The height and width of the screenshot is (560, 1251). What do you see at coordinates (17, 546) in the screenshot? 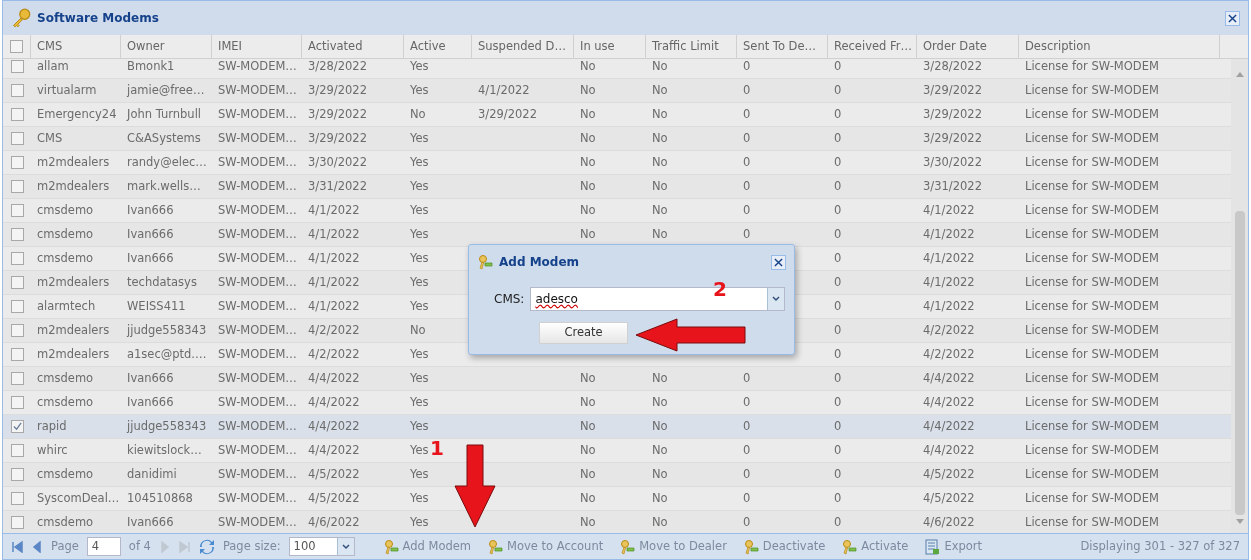
I see `first-page-icon` at bounding box center [17, 546].